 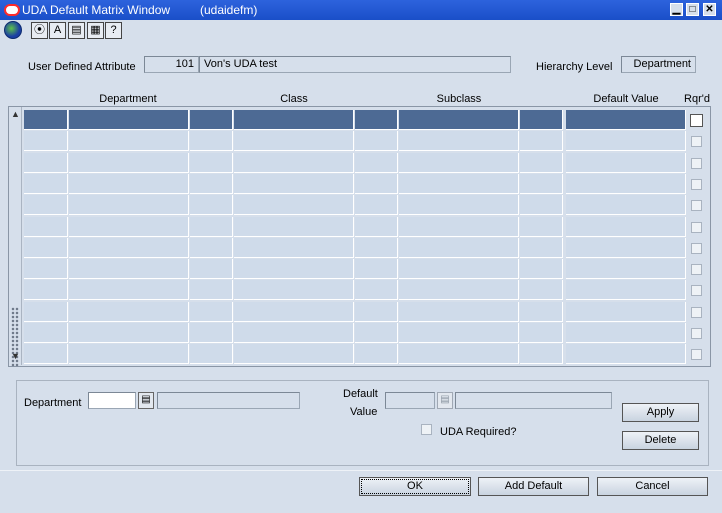 I want to click on spellcheck-icon: A, so click(x=57, y=30).